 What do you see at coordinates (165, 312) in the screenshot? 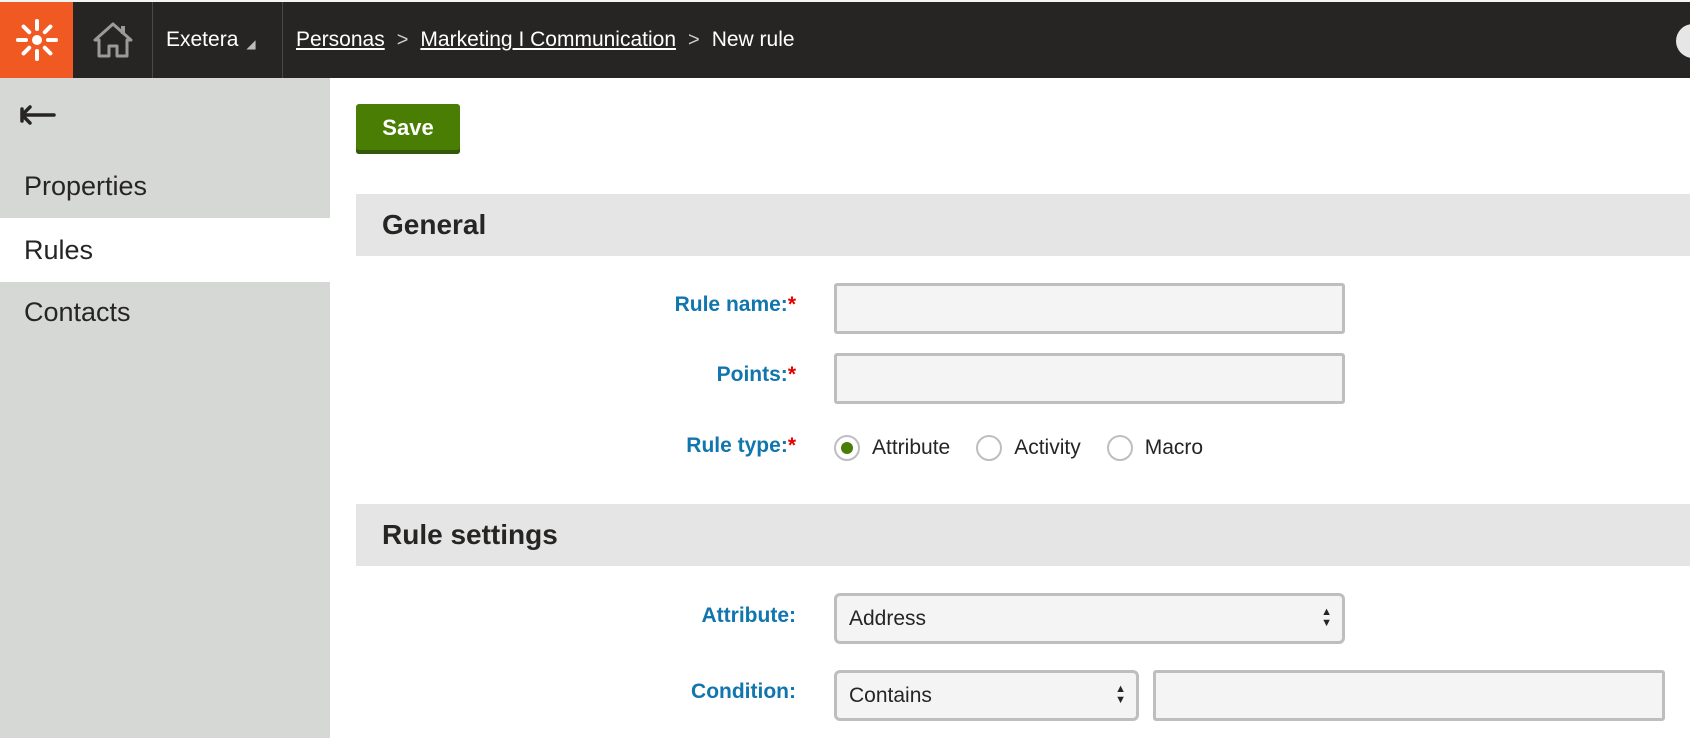
I see `sidebar-item-contacts: Contacts` at bounding box center [165, 312].